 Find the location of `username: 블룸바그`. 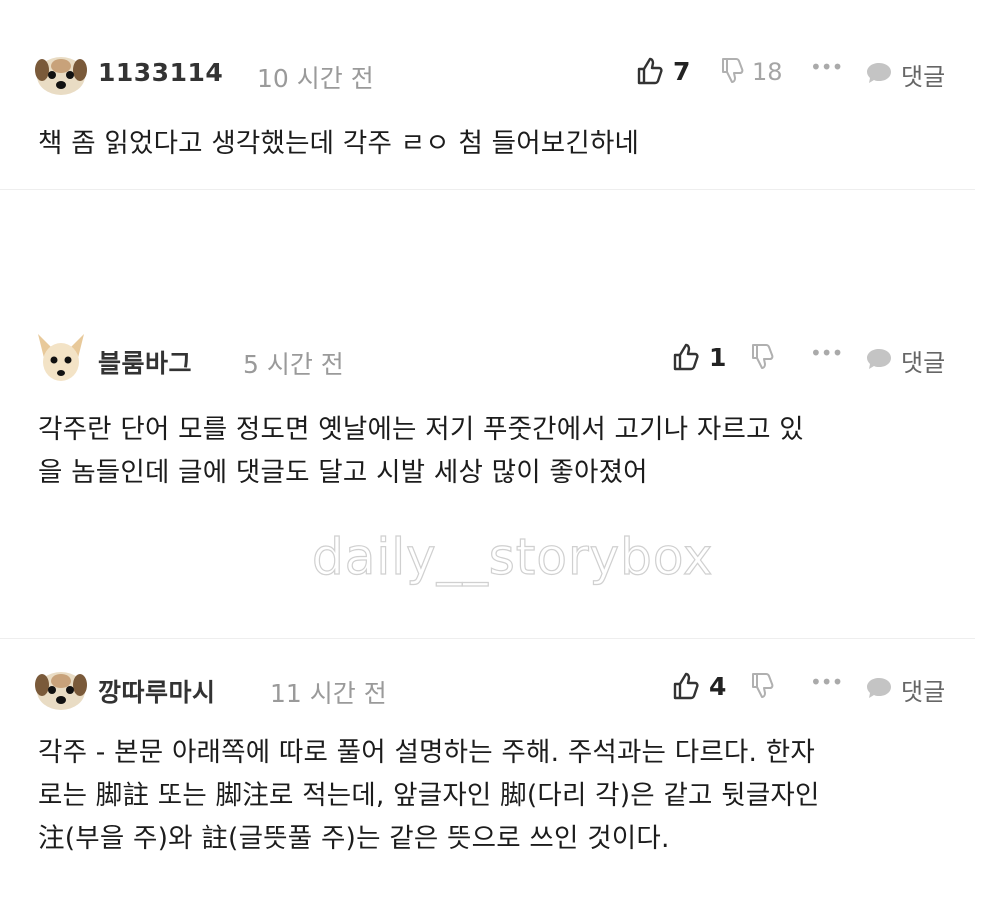

username: 블룸바그 is located at coordinates (145, 362).